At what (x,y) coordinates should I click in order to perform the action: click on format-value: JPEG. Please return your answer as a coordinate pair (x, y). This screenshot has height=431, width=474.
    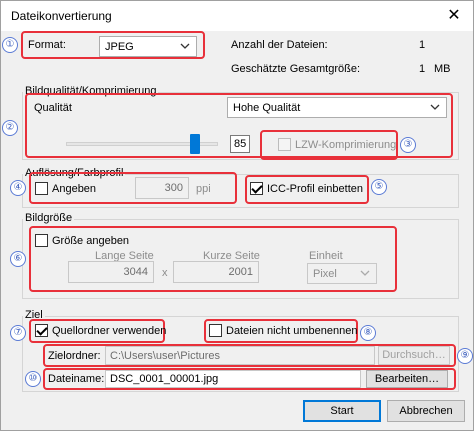
    Looking at the image, I should click on (119, 47).